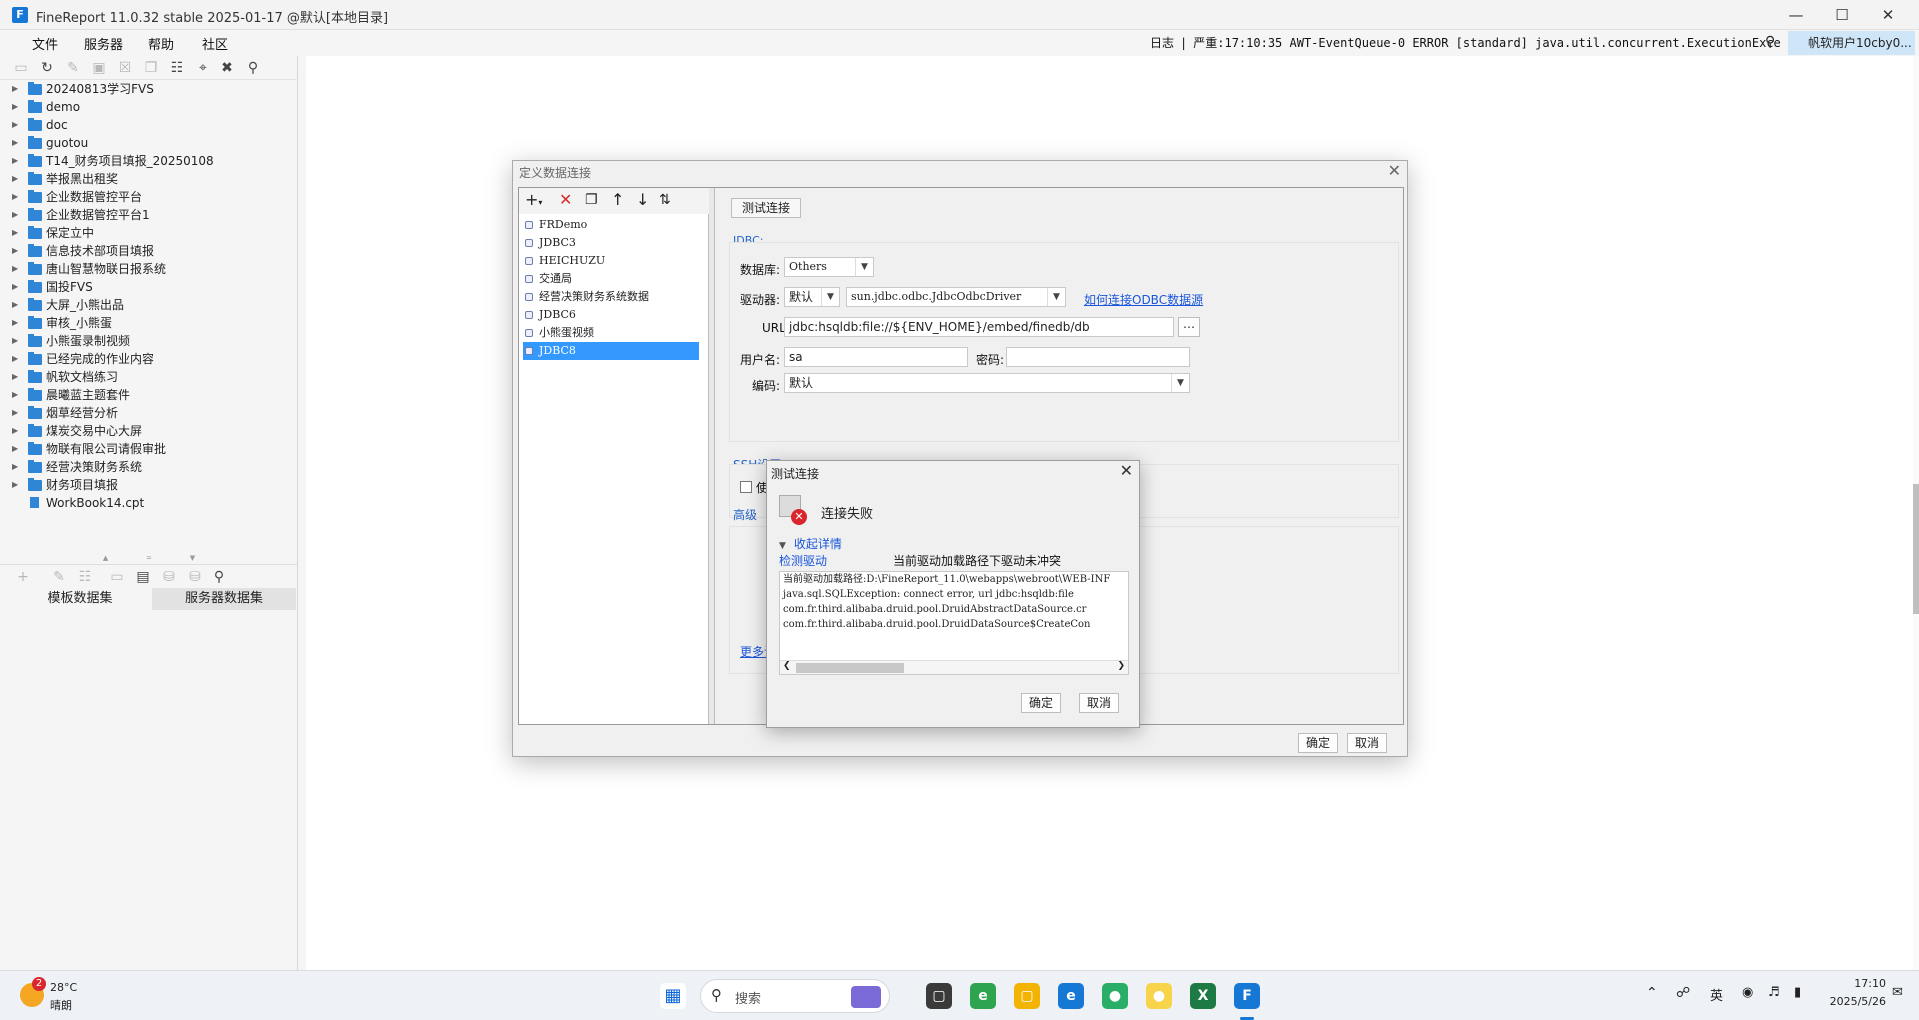 The height and width of the screenshot is (1020, 1919). Describe the element at coordinates (787, 666) in the screenshot. I see `scroll-left-icon: ❮` at that location.